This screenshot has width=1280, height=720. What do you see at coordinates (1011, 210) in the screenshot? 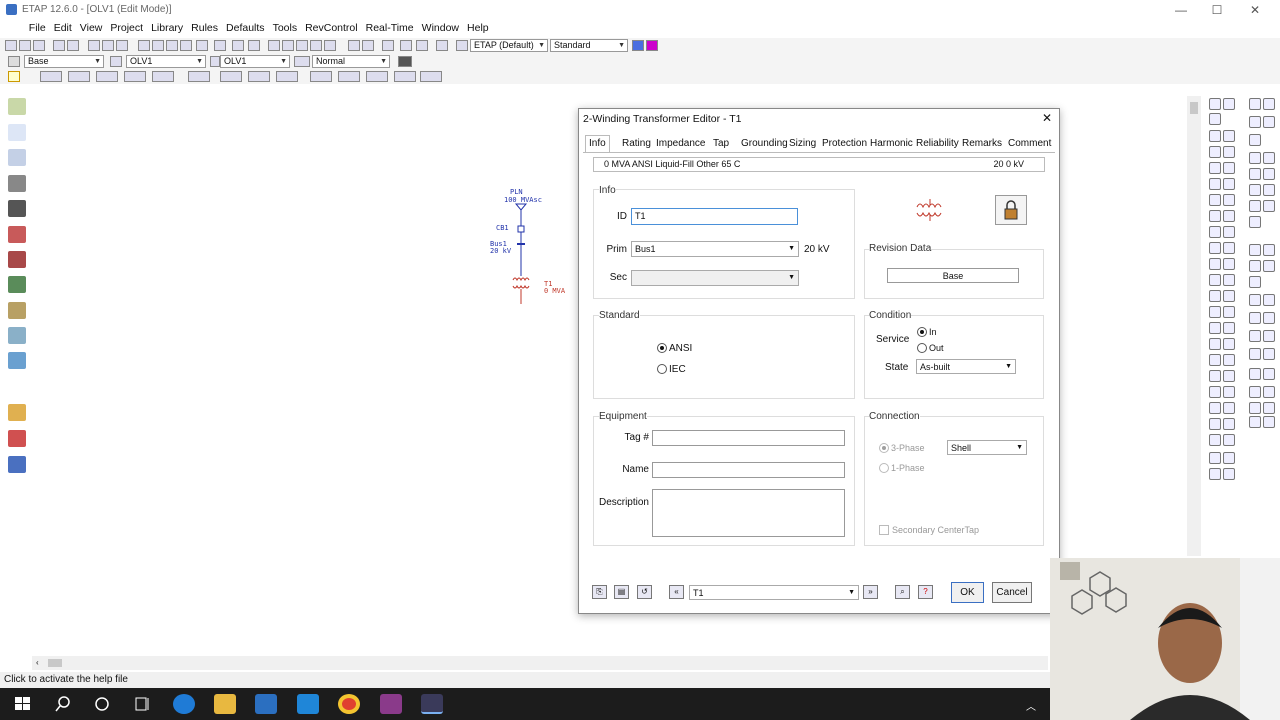
I see `lock-button` at bounding box center [1011, 210].